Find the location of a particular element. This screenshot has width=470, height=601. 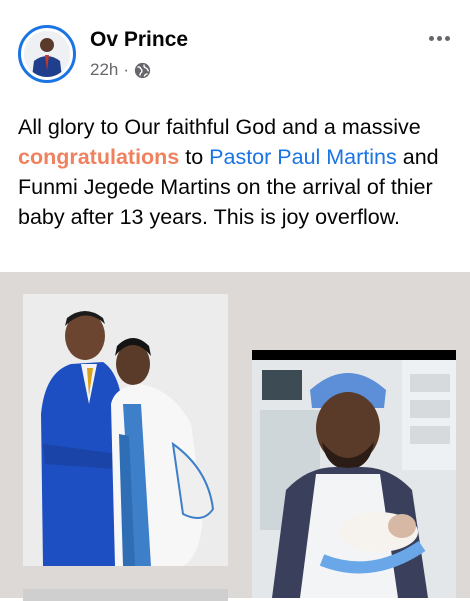

avatar is located at coordinates (47, 54).